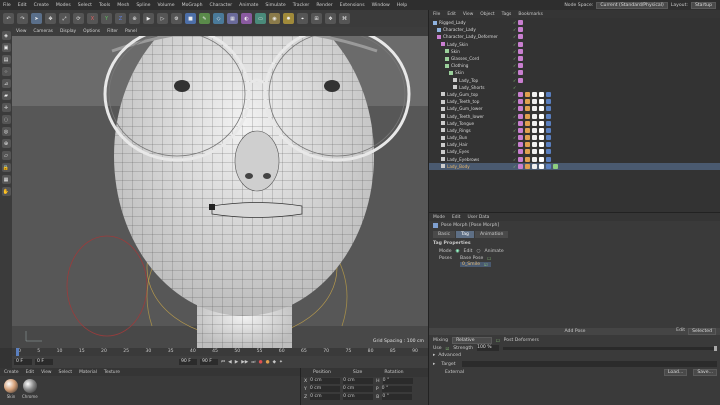  What do you see at coordinates (574, 94) in the screenshot?
I see `object-row: Lady_Gum_top ✓` at bounding box center [574, 94].